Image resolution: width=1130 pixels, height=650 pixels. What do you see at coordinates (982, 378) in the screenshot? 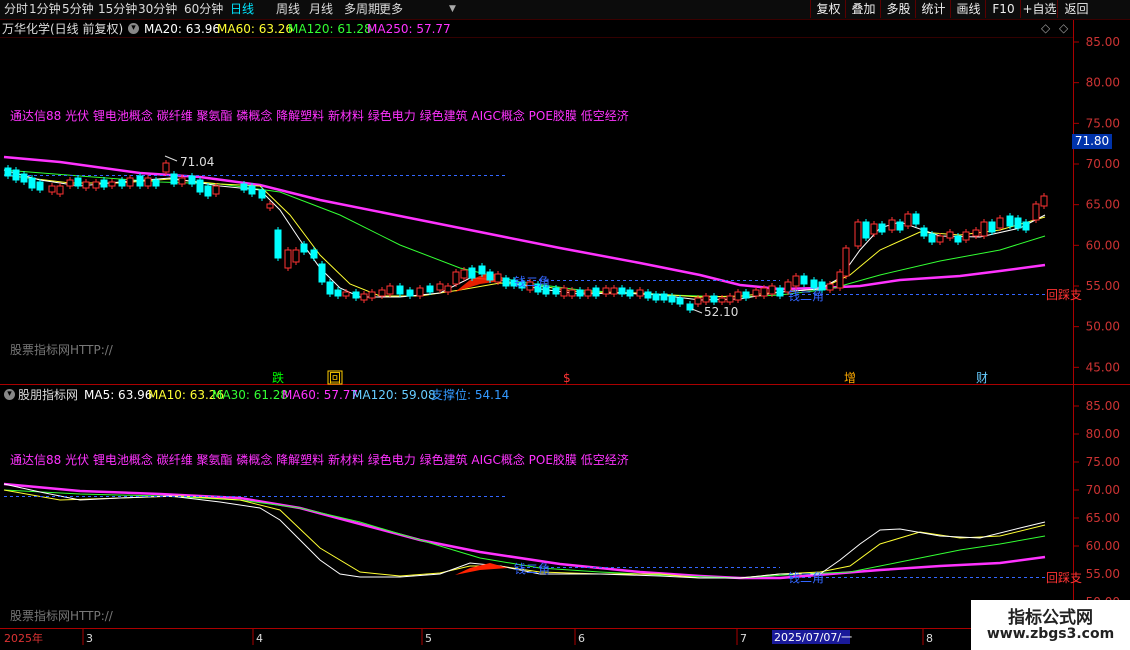
I see `event-marker-4: 财` at bounding box center [982, 378].